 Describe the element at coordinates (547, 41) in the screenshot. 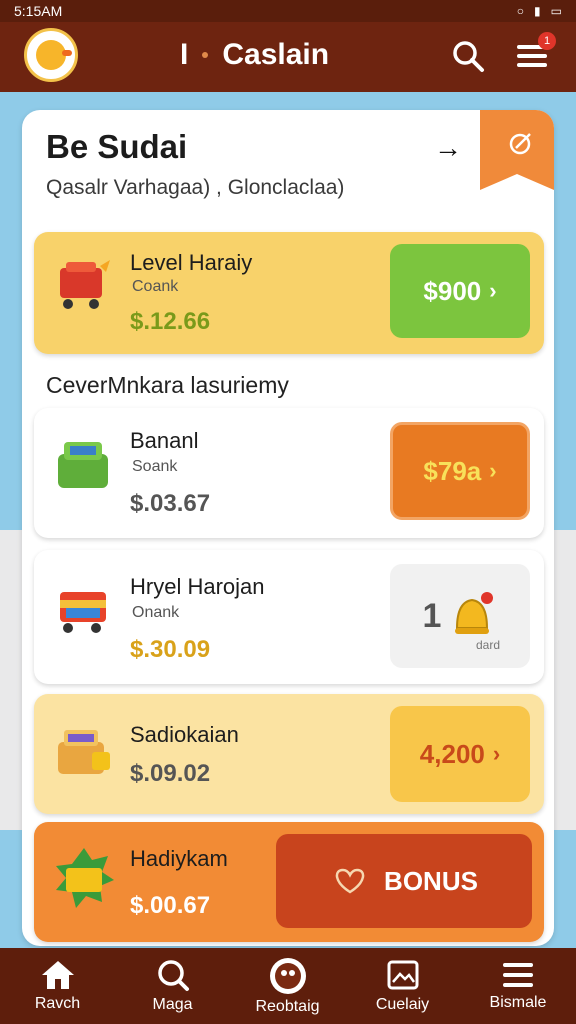

I see `notification-badge: 1` at that location.